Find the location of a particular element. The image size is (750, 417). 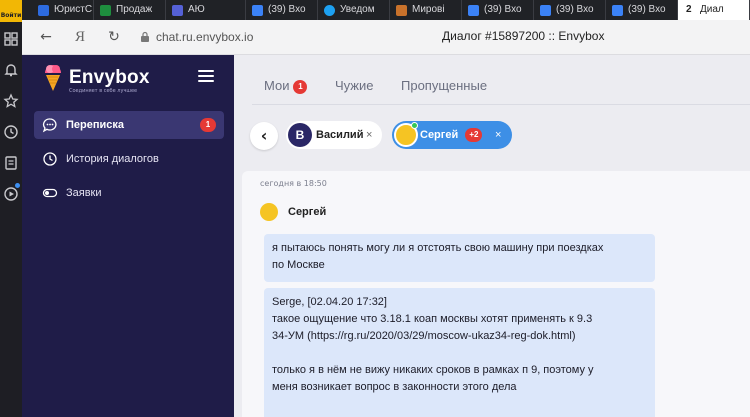

url-field: chat.ru.envybox.io is located at coordinates (197, 37).